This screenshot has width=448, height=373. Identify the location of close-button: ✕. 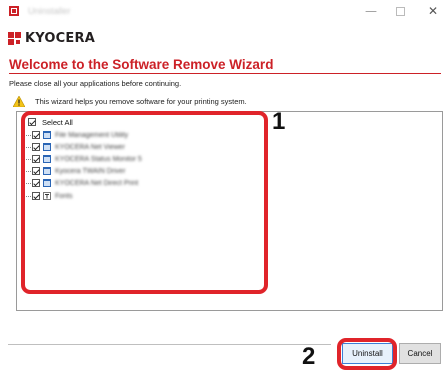
(433, 11).